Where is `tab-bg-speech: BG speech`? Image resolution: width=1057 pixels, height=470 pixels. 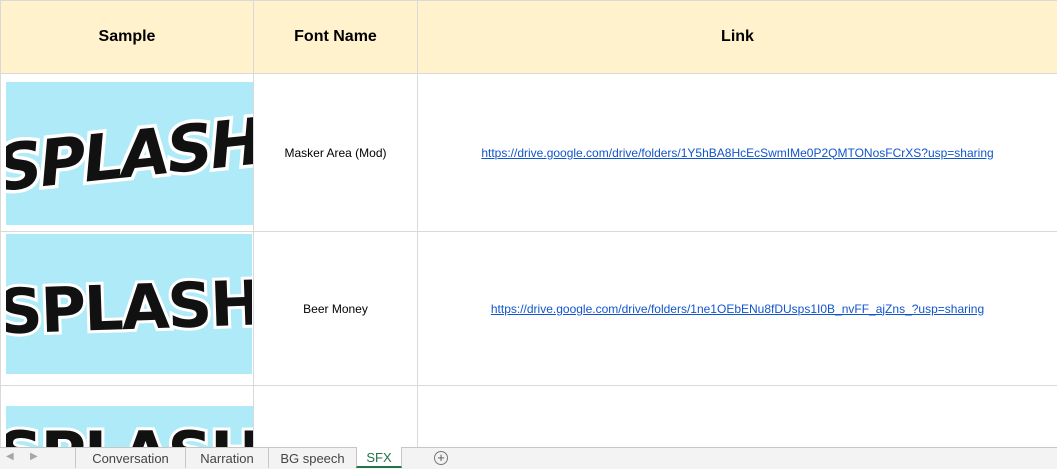 tab-bg-speech: BG speech is located at coordinates (312, 458).